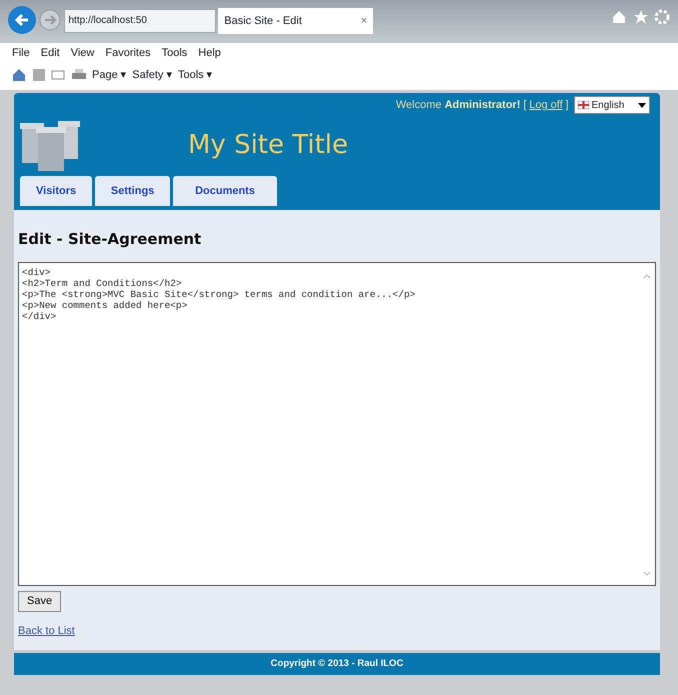  I want to click on back-link: Back to List, so click(46, 630).